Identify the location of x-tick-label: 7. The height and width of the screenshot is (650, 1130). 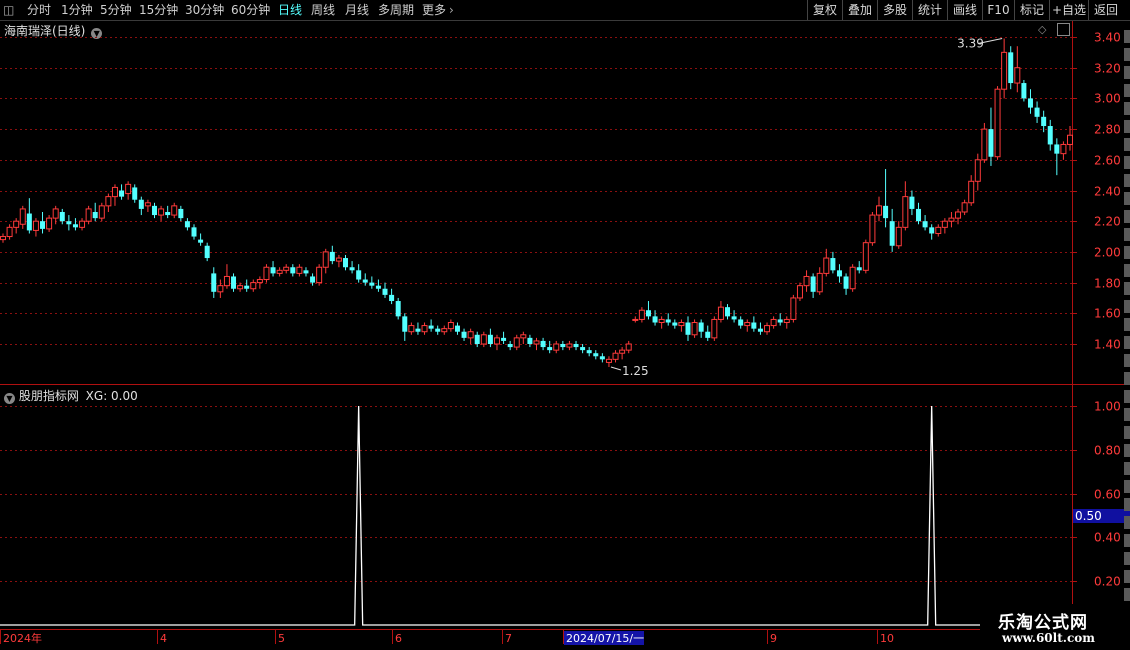
(508, 638).